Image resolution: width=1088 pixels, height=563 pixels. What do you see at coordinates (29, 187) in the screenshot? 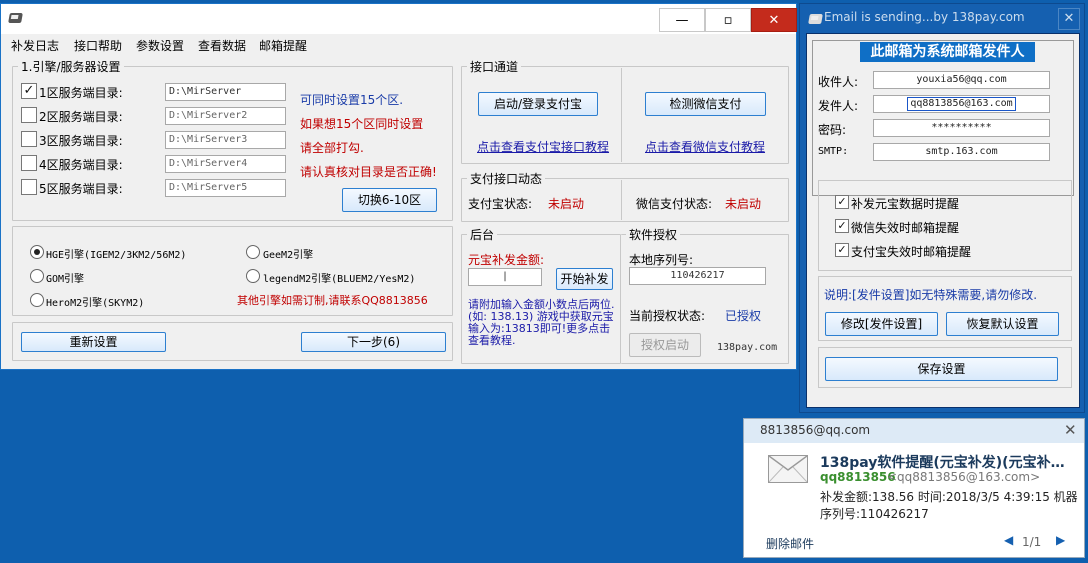
I see `server5-checkbox` at bounding box center [29, 187].